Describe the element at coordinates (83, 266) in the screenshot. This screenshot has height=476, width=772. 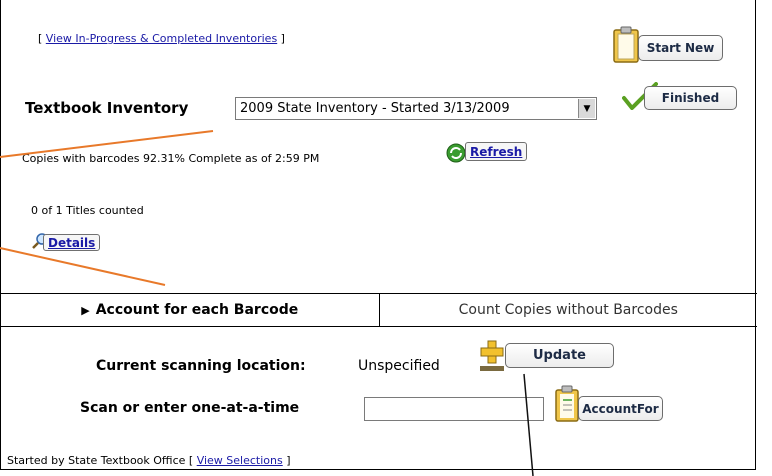
I see `callout-line-tabs` at that location.